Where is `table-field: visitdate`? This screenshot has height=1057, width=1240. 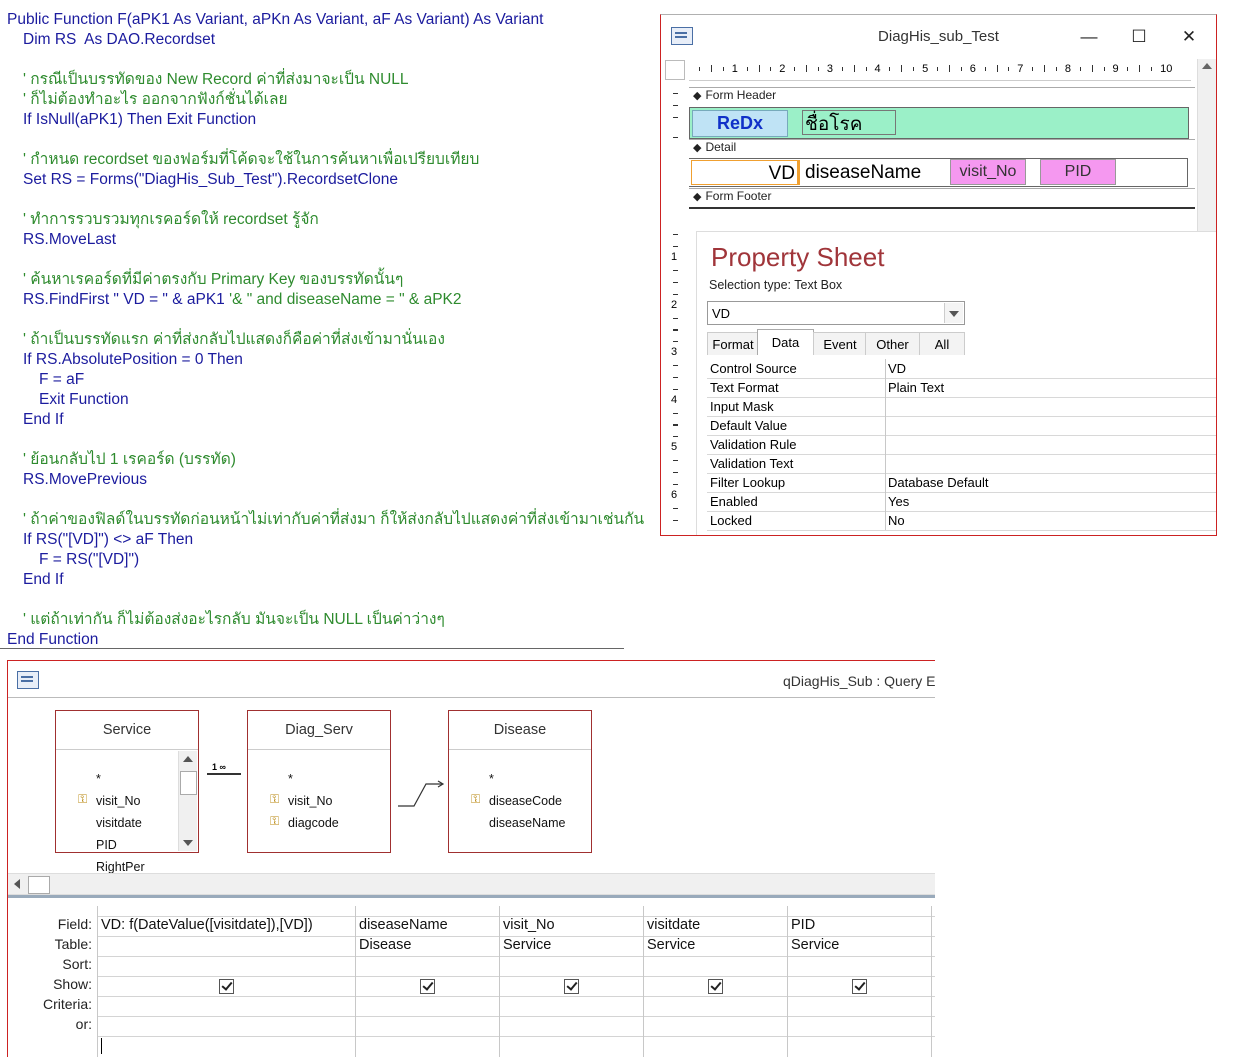
table-field: visitdate is located at coordinates (119, 823).